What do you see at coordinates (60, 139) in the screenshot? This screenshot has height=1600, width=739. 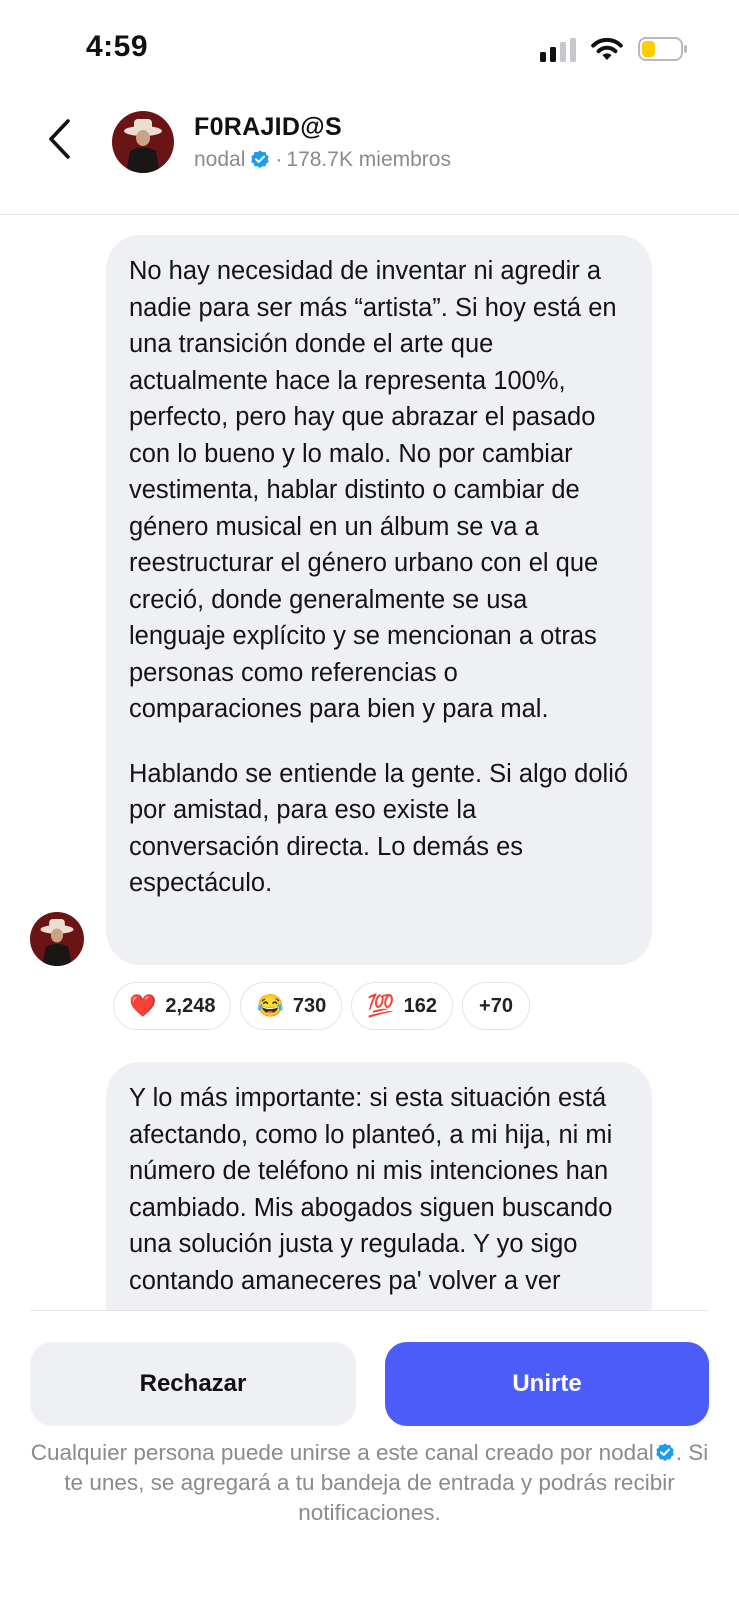 I see `chevron-left-icon` at bounding box center [60, 139].